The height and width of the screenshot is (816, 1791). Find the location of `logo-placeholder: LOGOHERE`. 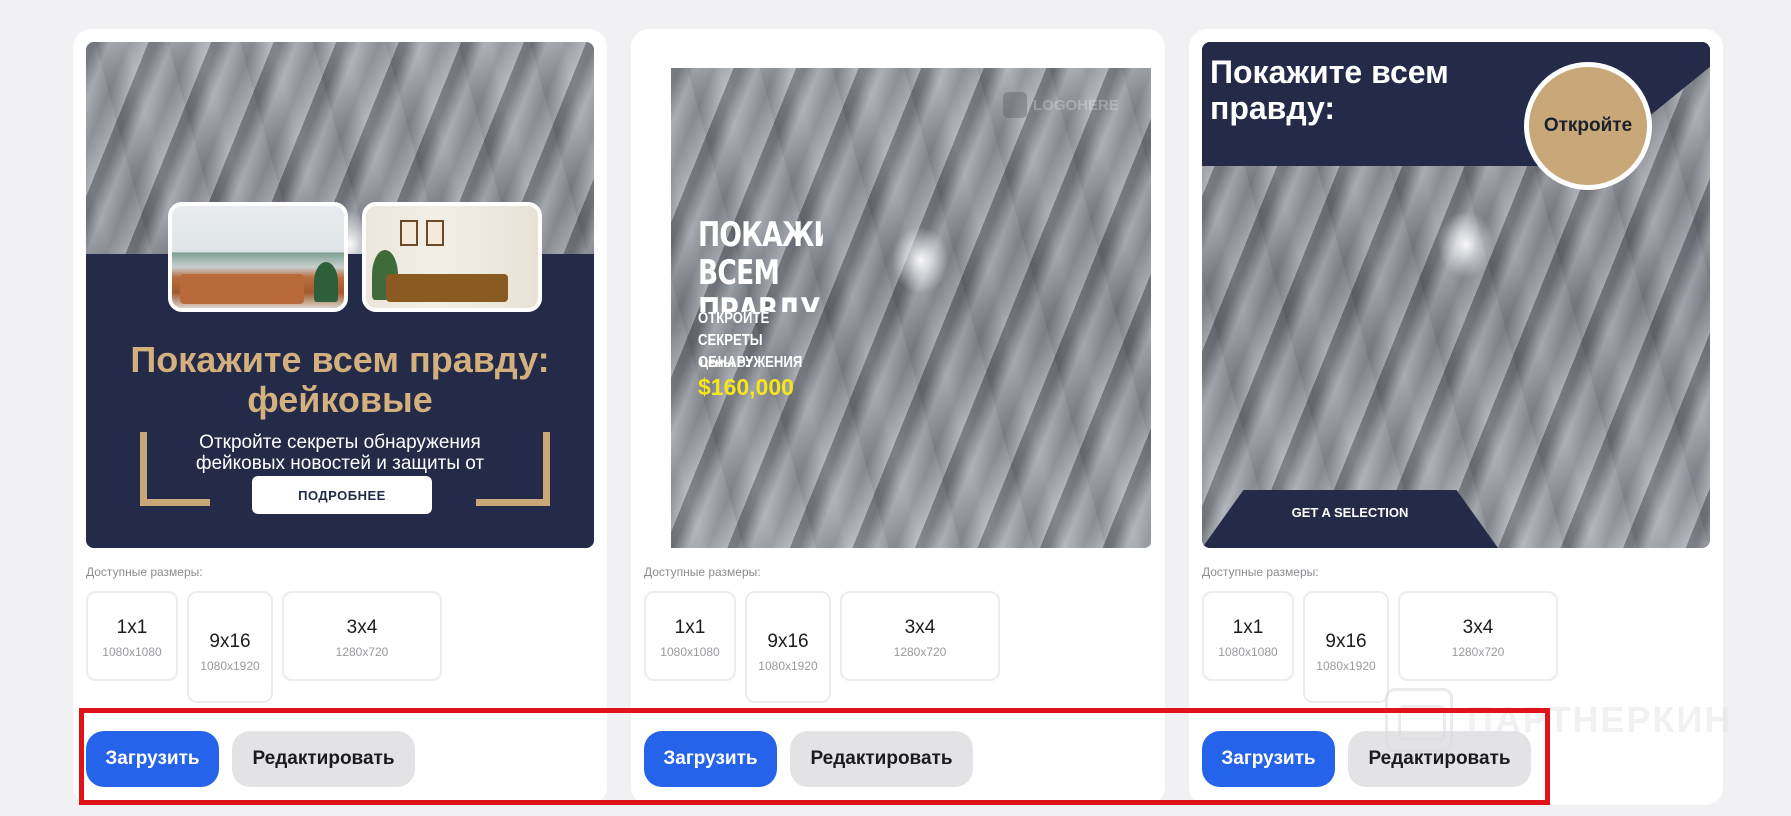

logo-placeholder: LOGOHERE is located at coordinates (1061, 105).